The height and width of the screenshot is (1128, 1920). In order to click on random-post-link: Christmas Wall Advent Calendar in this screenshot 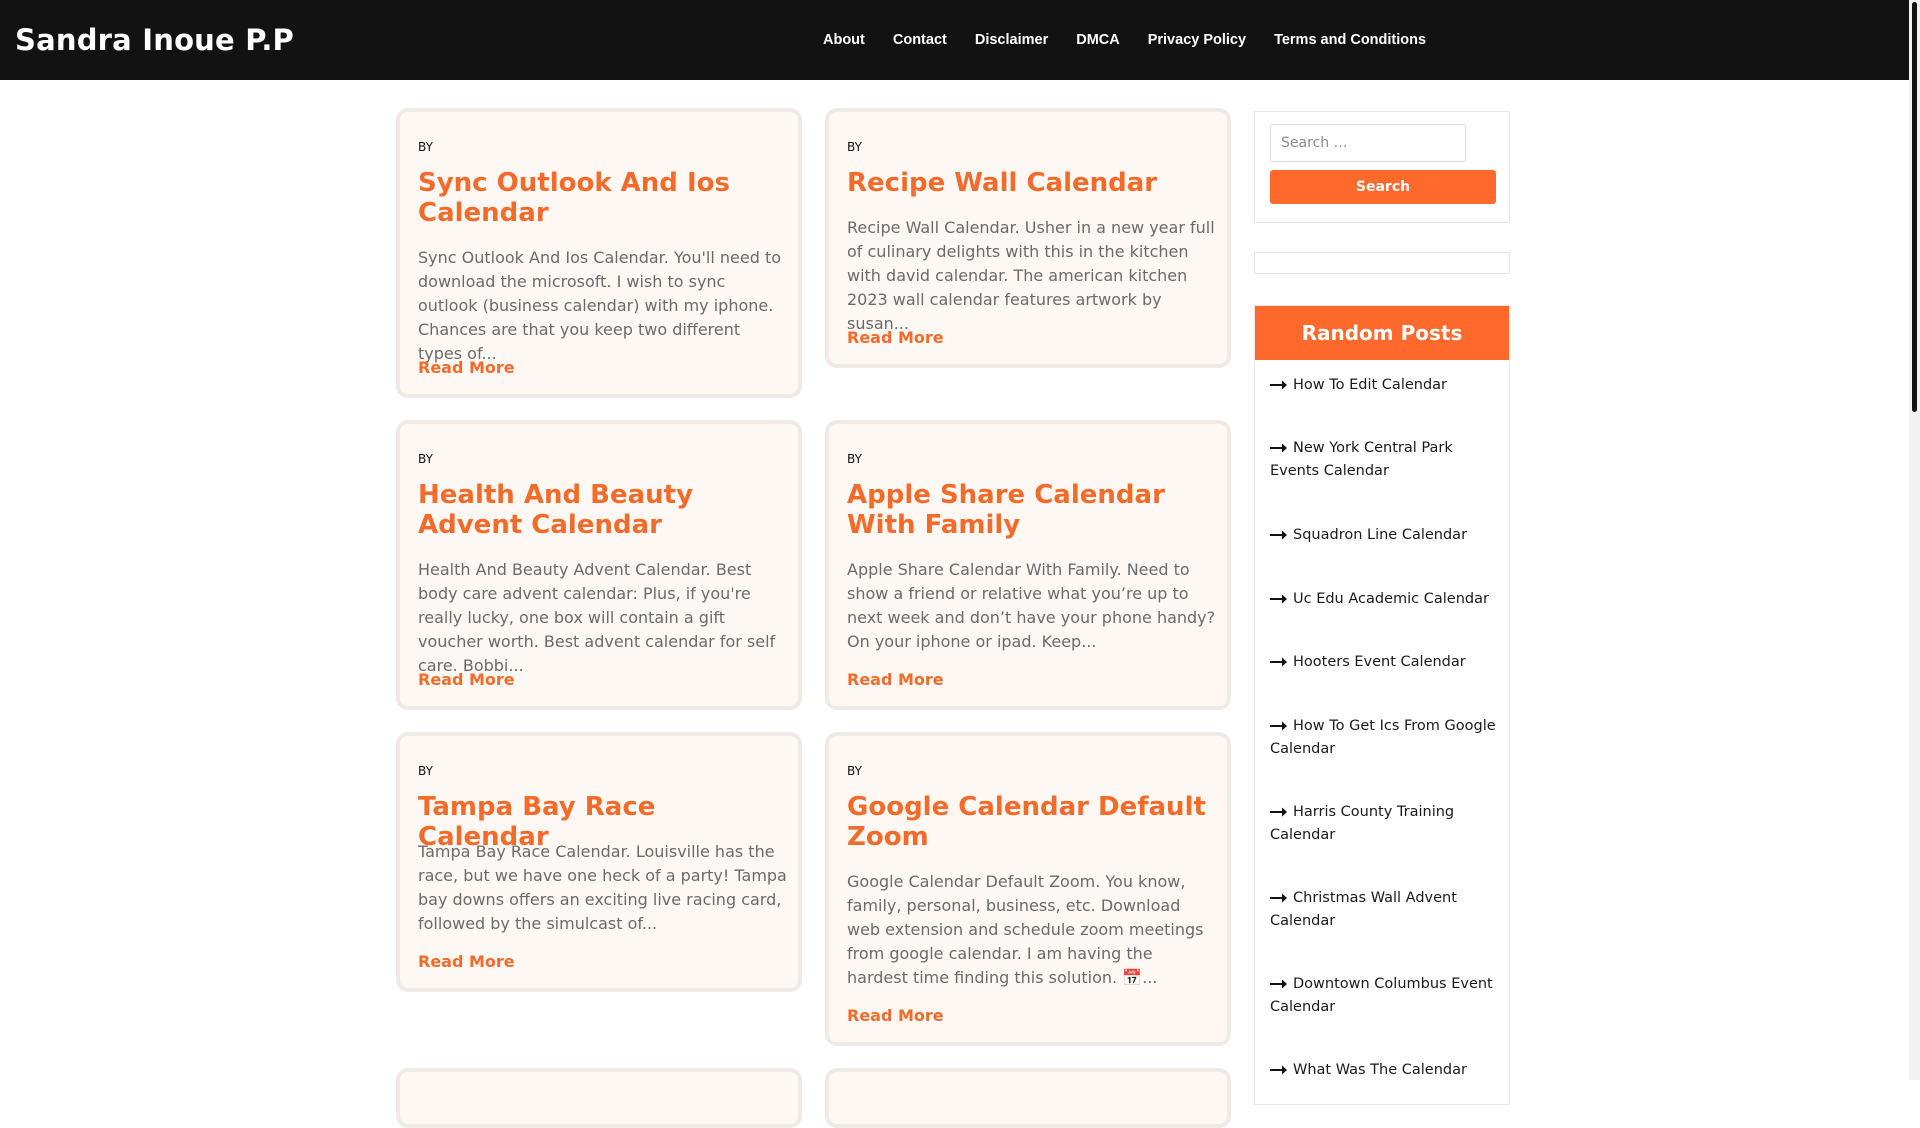, I will do `click(1385, 910)`.